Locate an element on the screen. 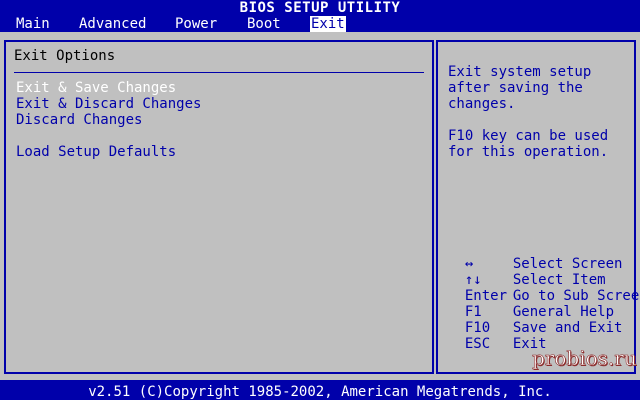 This screenshot has height=400, width=640. menu-exit: Exit is located at coordinates (328, 24).